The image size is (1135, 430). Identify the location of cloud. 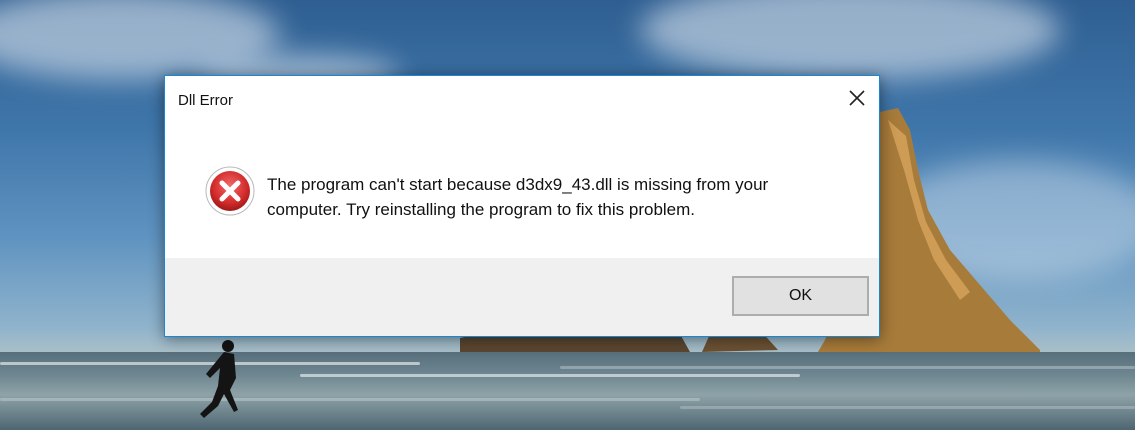
(850, 40).